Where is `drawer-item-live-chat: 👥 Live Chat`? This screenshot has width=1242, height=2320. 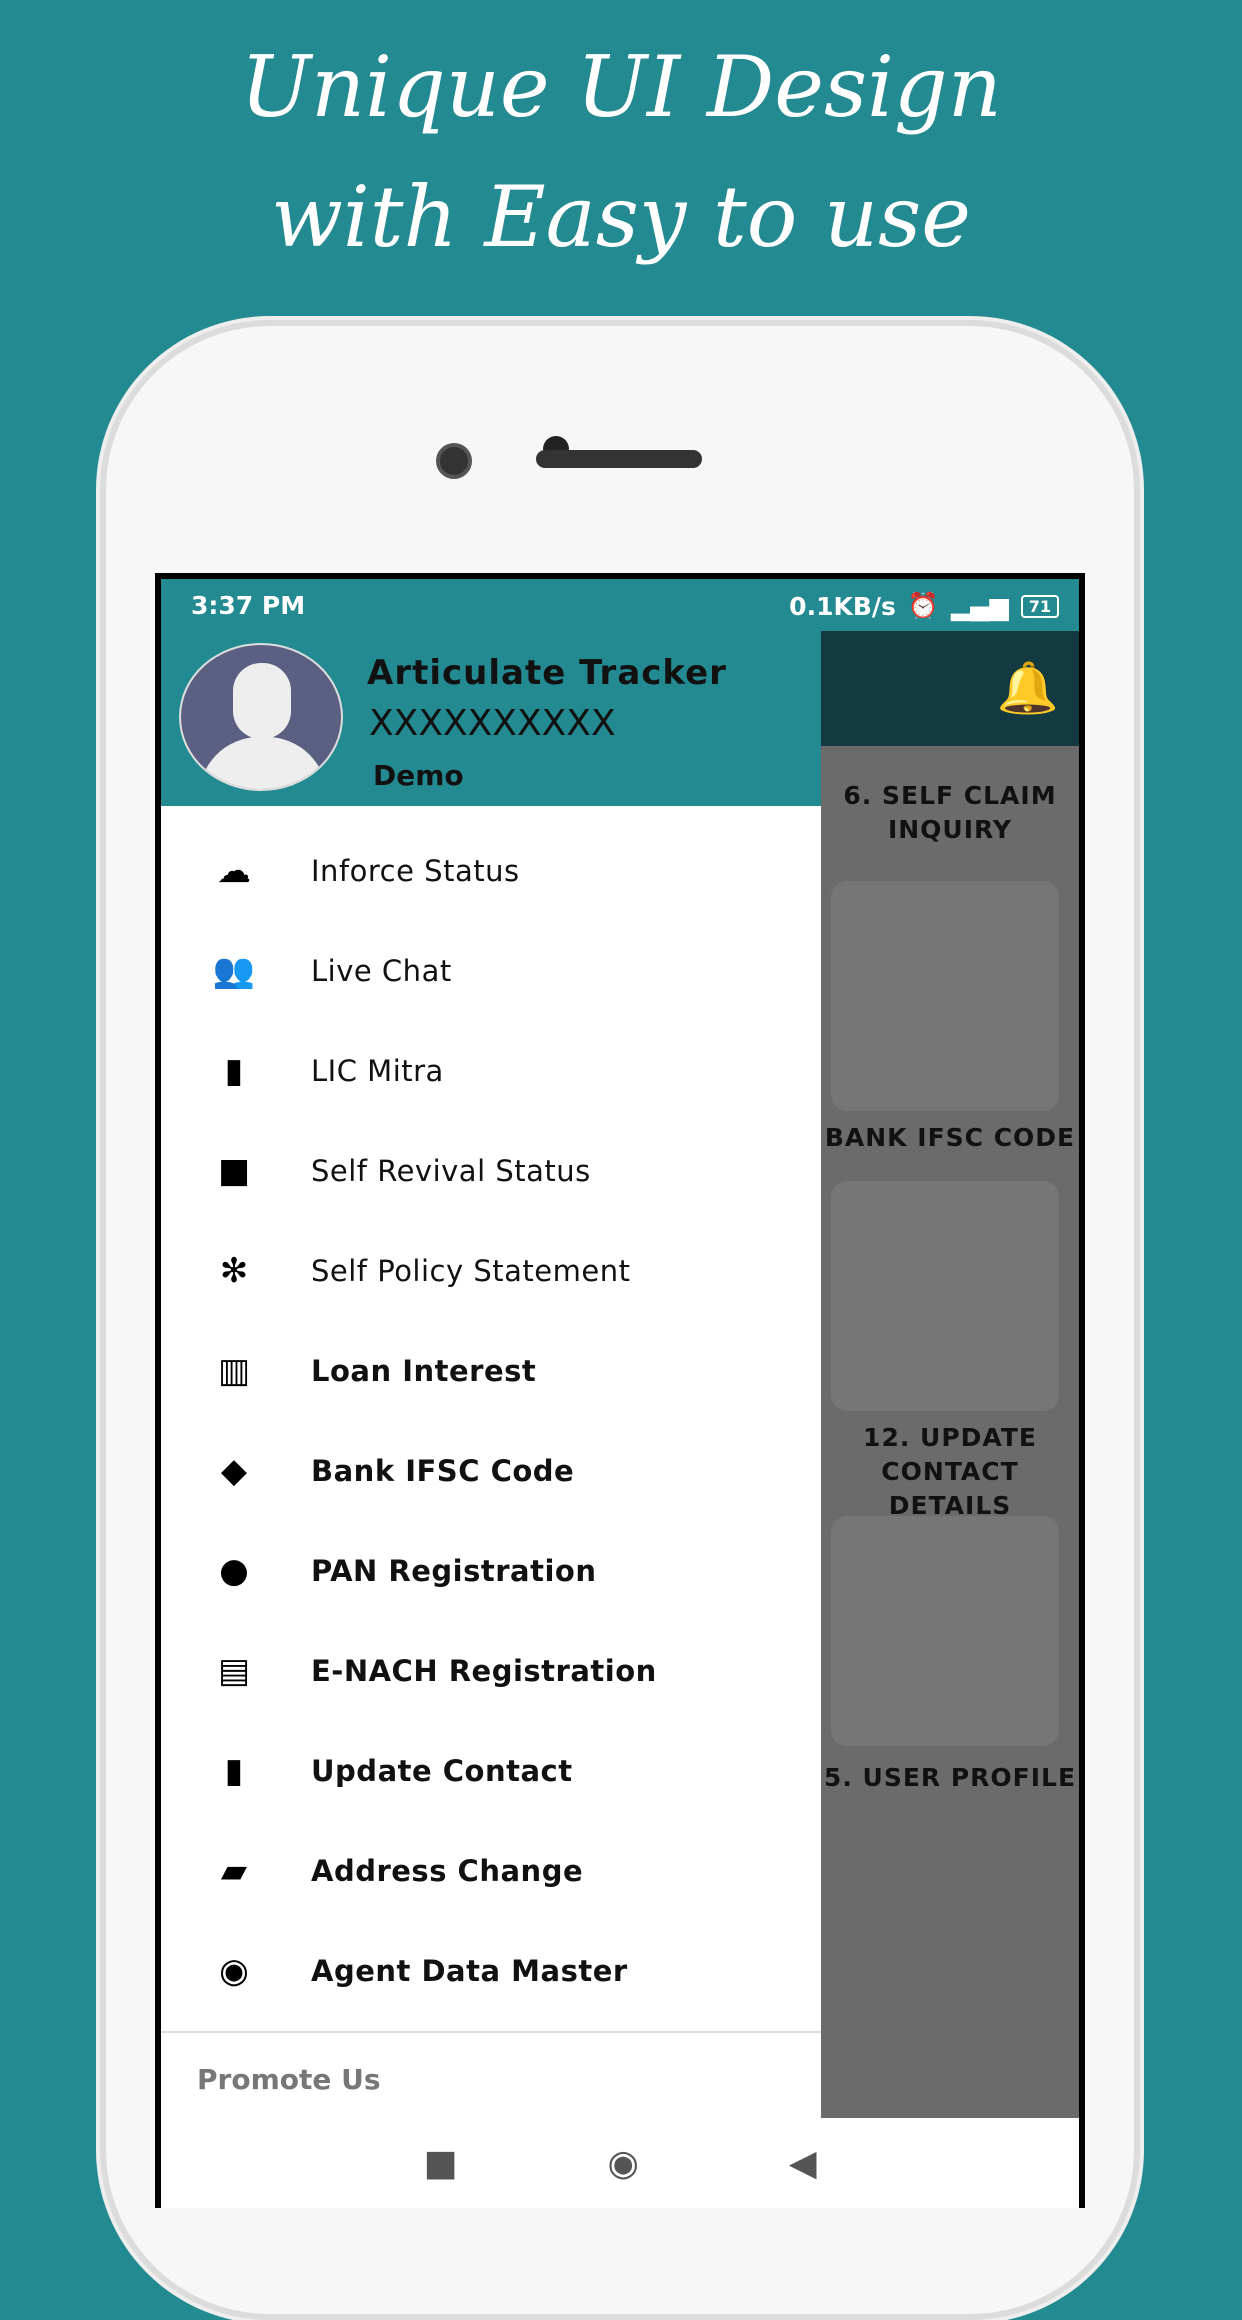
drawer-item-live-chat: 👥 Live Chat is located at coordinates (491, 971).